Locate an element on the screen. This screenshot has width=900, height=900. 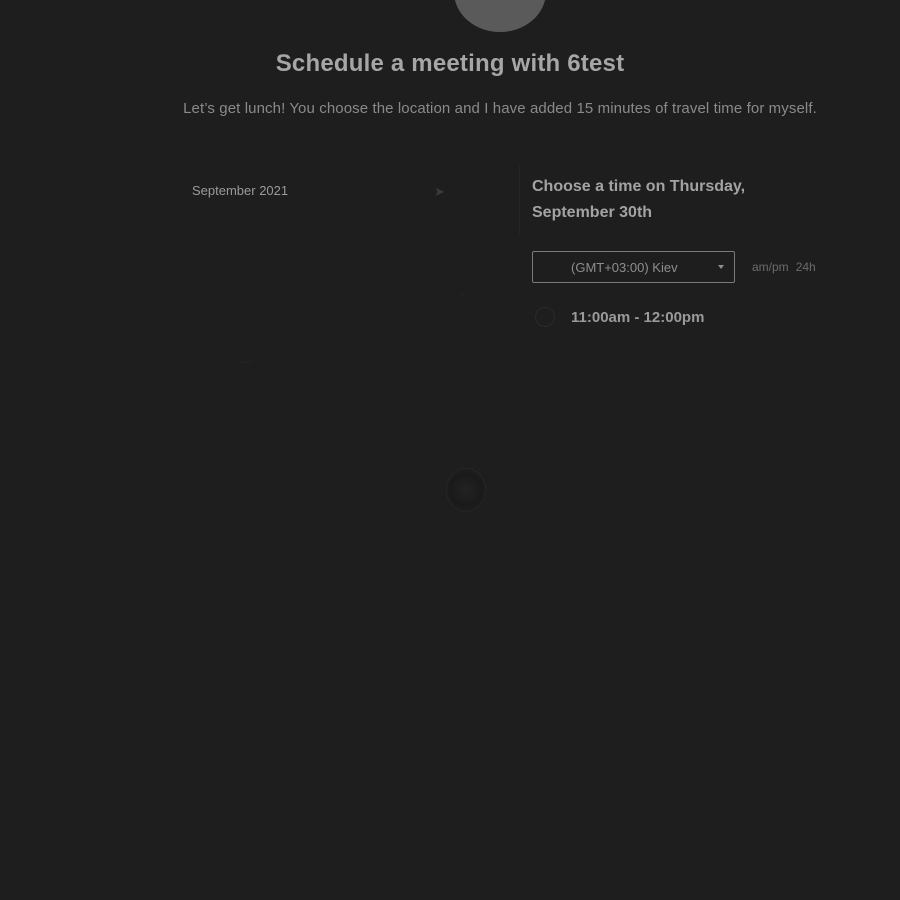
format-24h-option: 24h is located at coordinates (806, 267).